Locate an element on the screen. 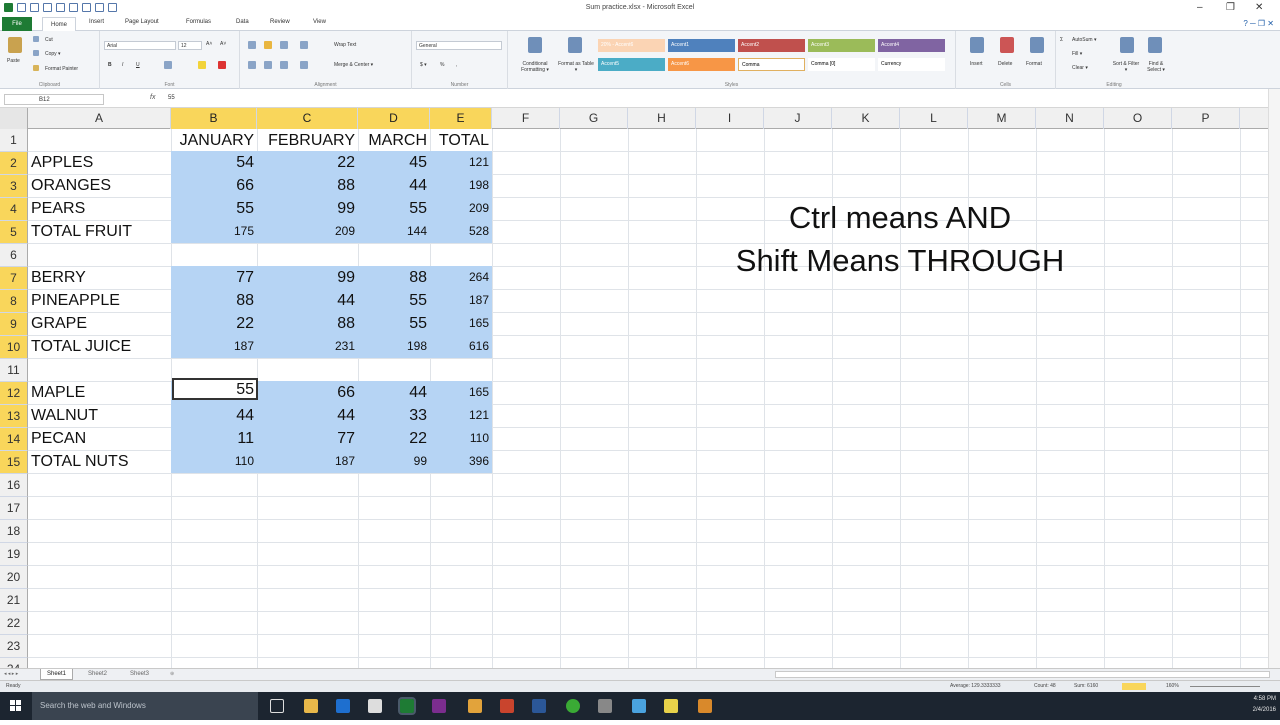 The height and width of the screenshot is (725, 1280). cell-d14: 22 is located at coordinates (394, 438).